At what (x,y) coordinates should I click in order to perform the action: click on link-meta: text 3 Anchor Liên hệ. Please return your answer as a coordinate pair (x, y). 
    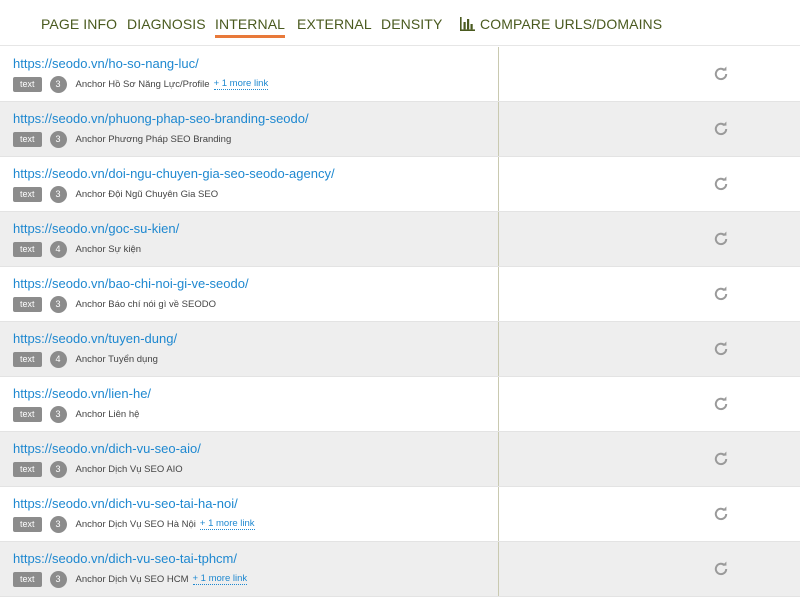
    Looking at the image, I should click on (78, 414).